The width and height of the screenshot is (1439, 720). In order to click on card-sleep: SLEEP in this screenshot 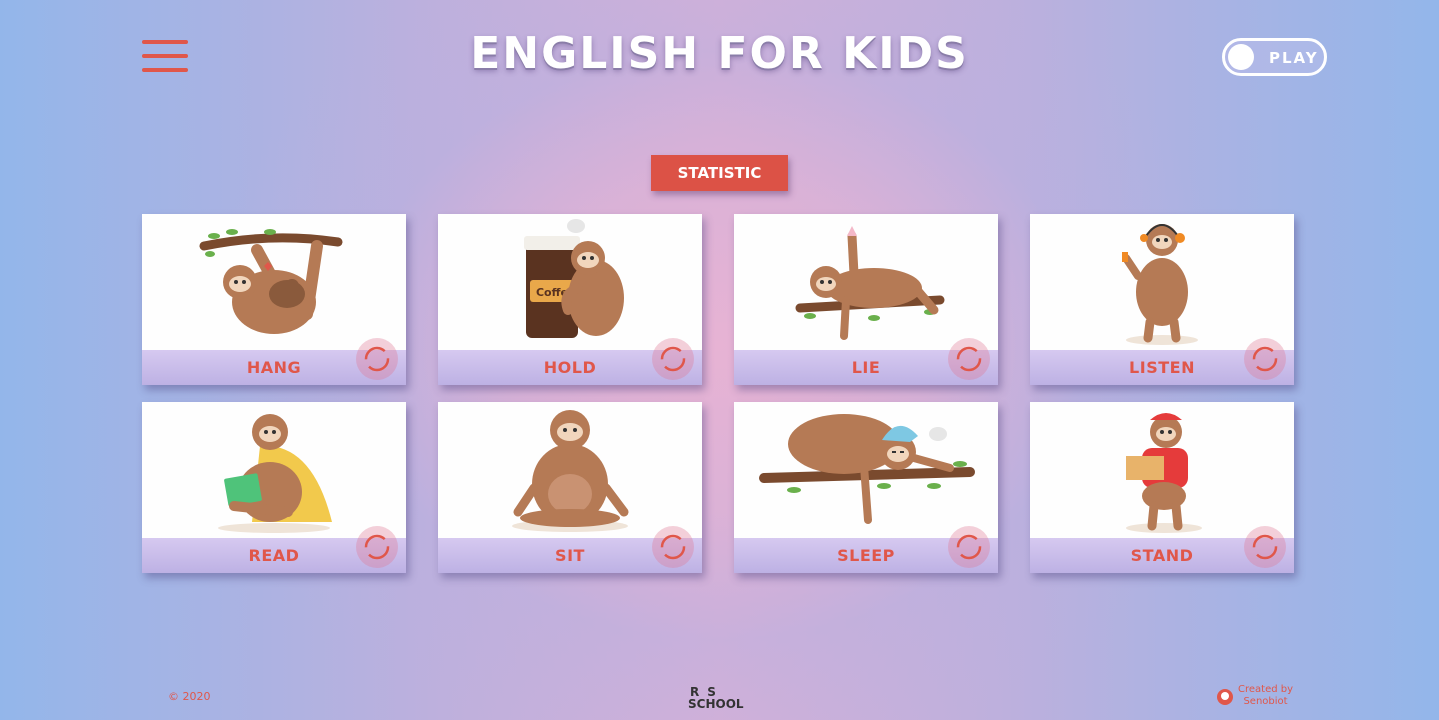, I will do `click(866, 487)`.